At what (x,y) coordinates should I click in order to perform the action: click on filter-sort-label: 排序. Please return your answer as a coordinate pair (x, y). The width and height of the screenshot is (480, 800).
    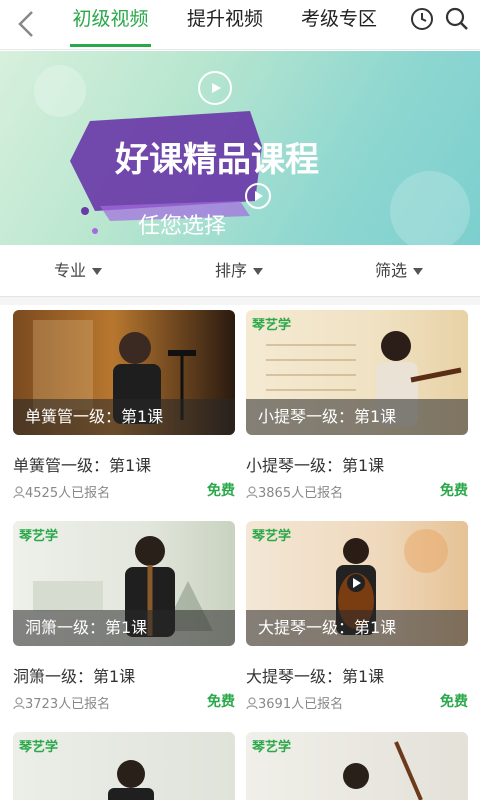
    Looking at the image, I should click on (231, 270).